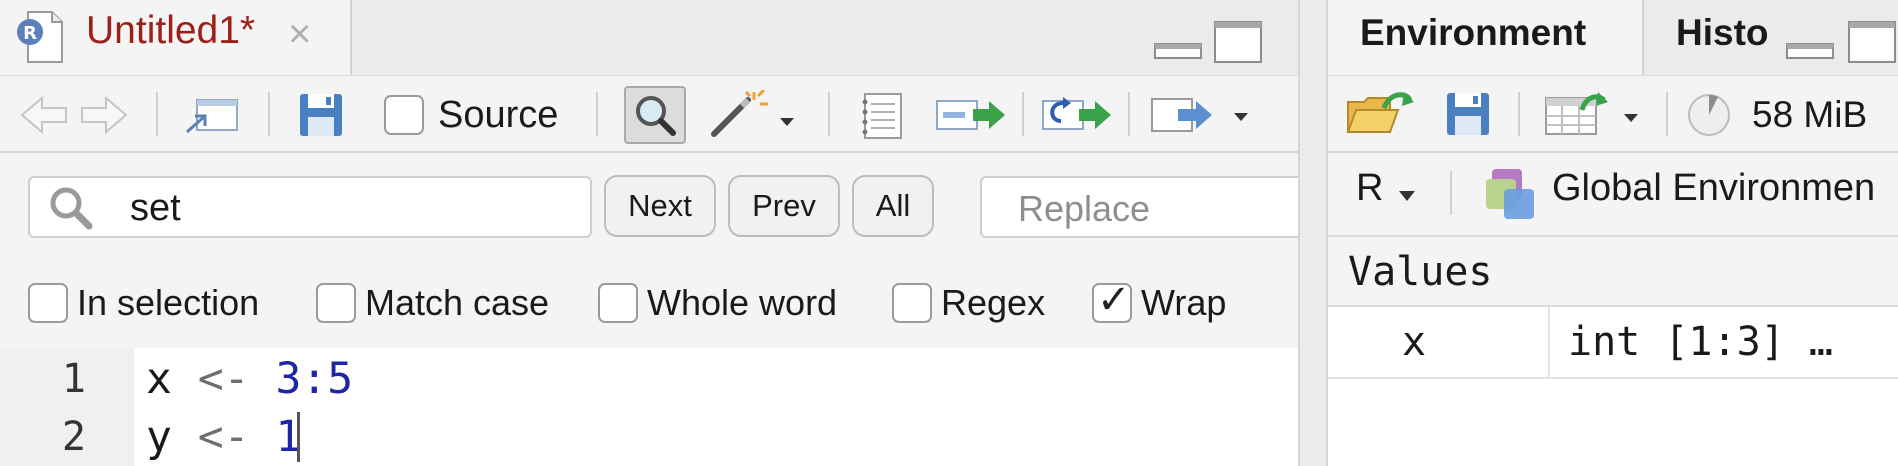 This screenshot has height=466, width=1898. Describe the element at coordinates (1203, 115) in the screenshot. I see `source-file-icon` at that location.